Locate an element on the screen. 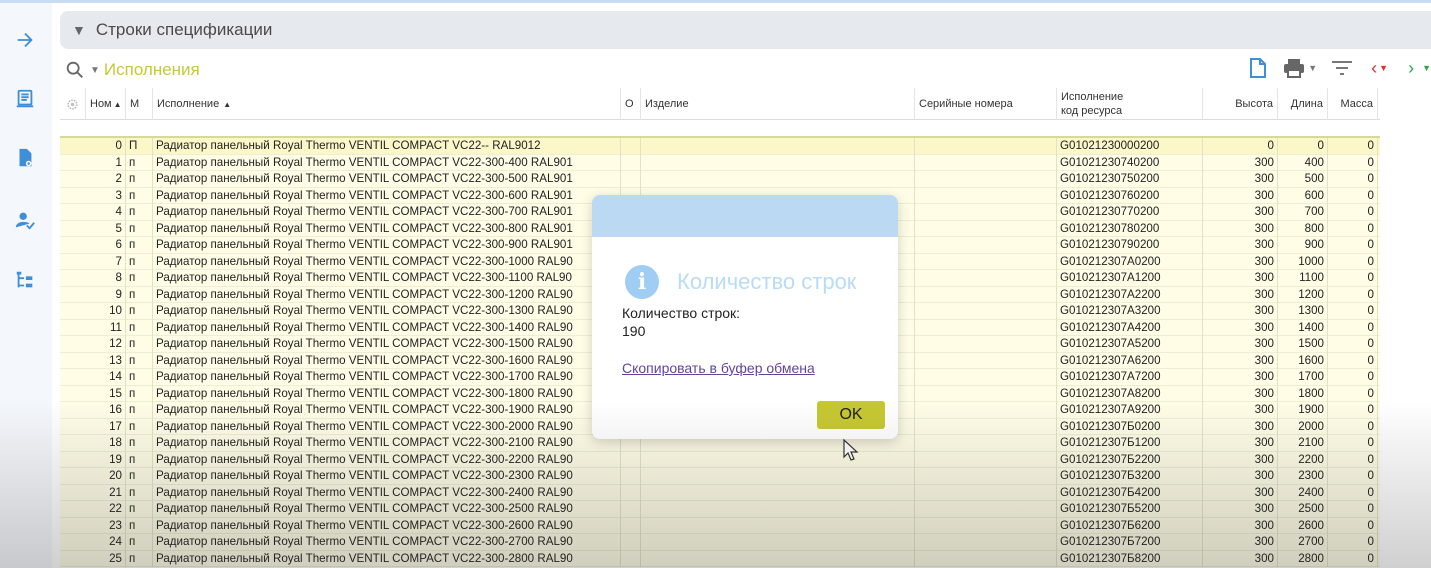 Image resolution: width=1431 pixels, height=568 pixels. cell-resource-code: G010212307A9200 is located at coordinates (1130, 410).